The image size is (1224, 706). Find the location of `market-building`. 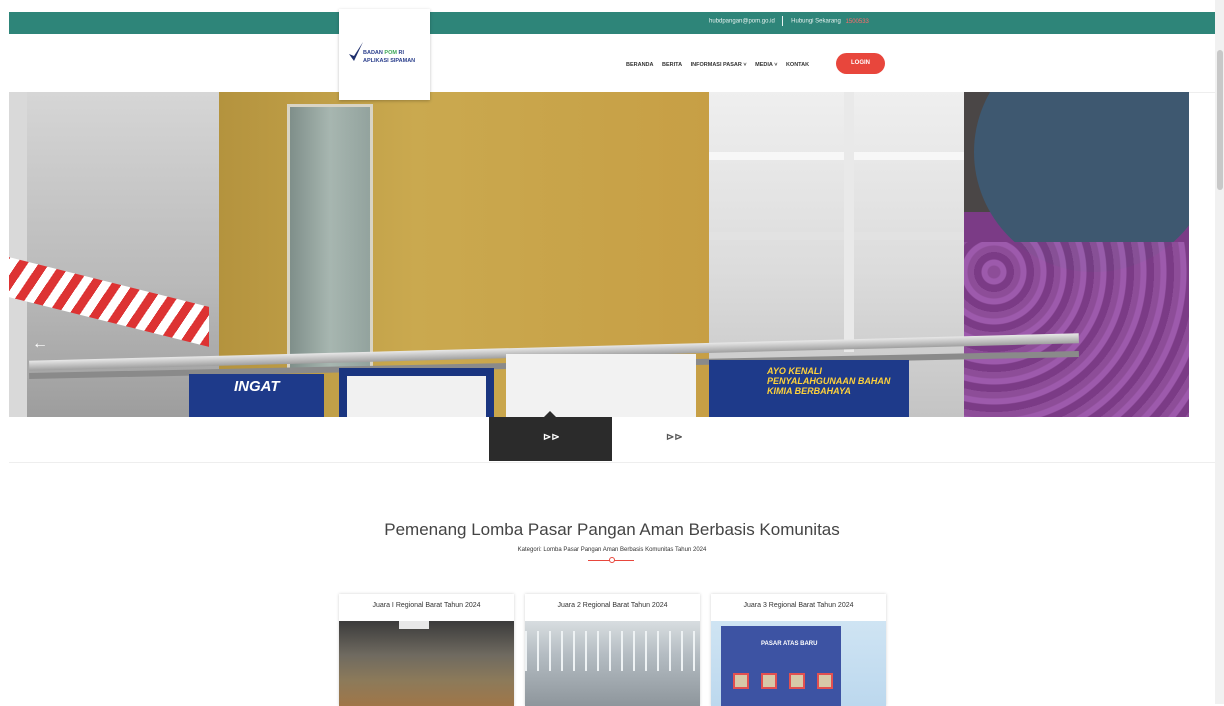

market-building is located at coordinates (781, 666).